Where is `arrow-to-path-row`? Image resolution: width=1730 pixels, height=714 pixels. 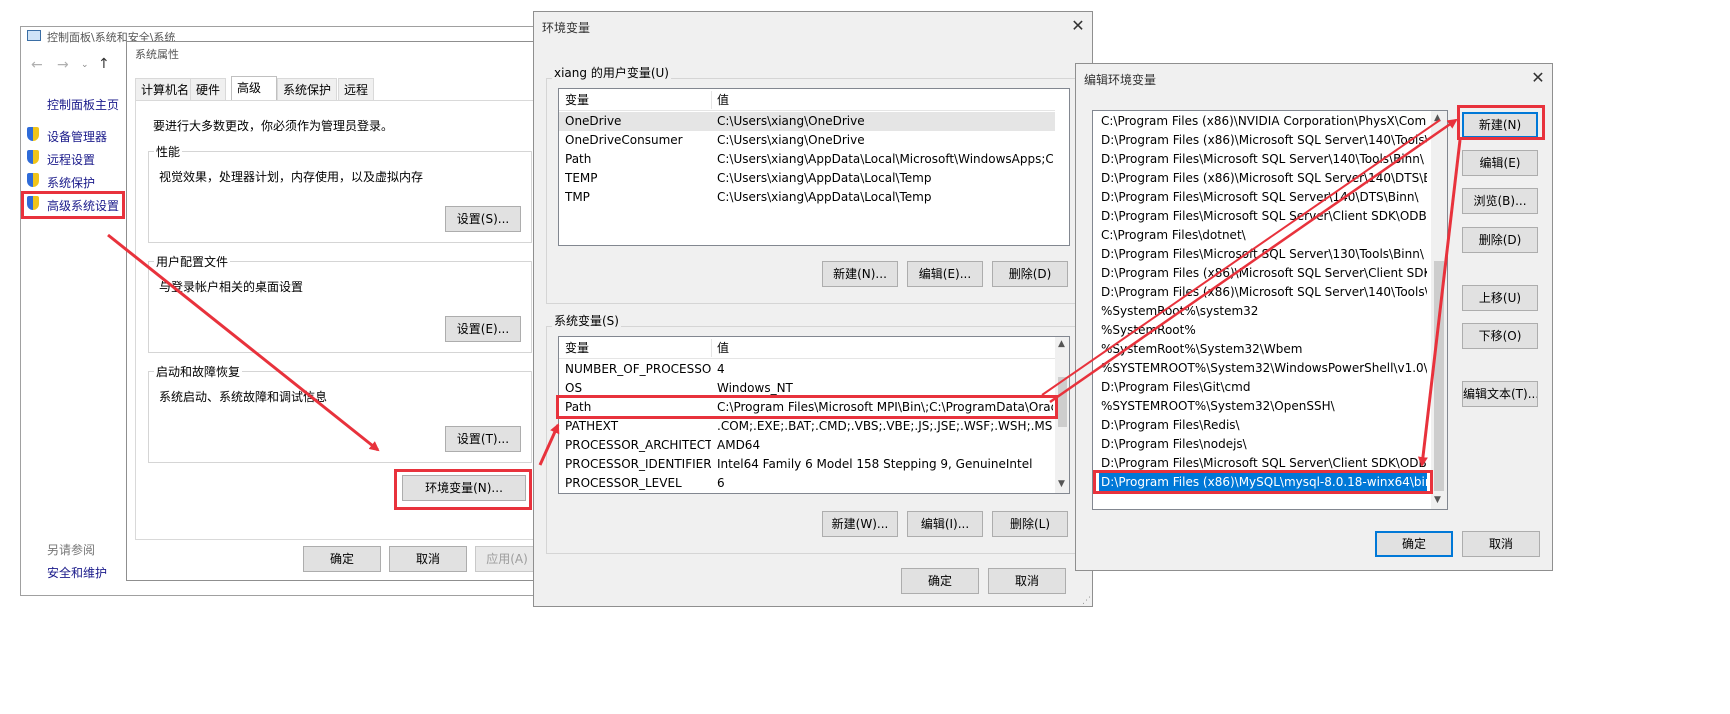
arrow-to-path-row is located at coordinates (549, 444).